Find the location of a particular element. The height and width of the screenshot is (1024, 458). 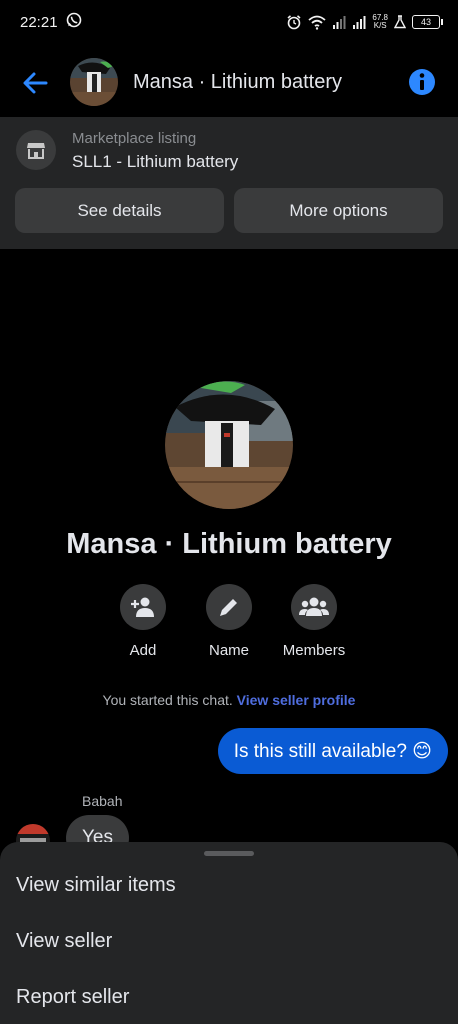

sheet-drag-handle is located at coordinates (229, 853).